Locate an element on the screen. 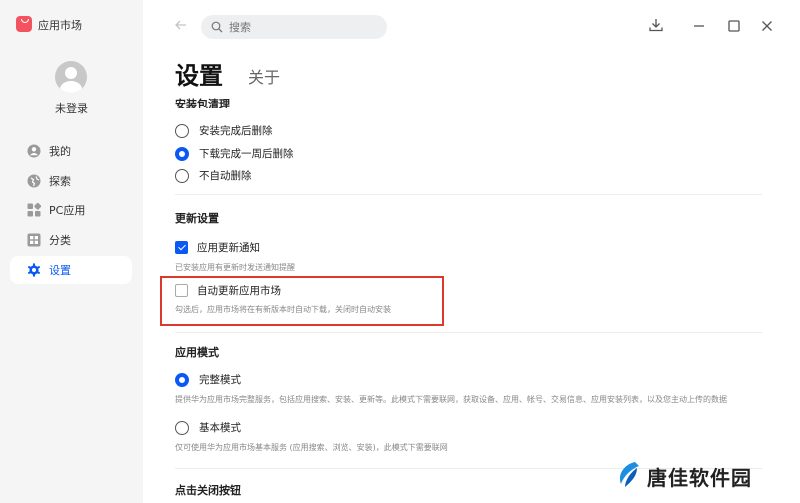  radio-option-delete-after-week: 下载完成一周后删除 is located at coordinates (234, 153).